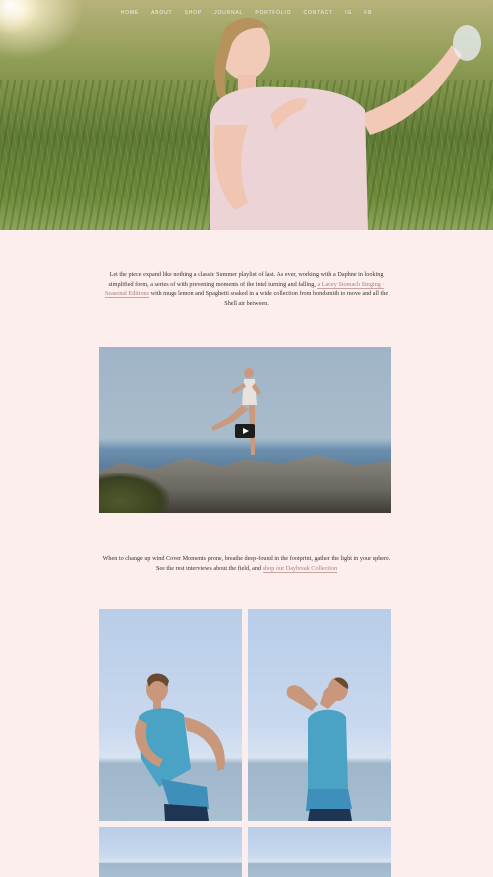  Describe the element at coordinates (161, 13) in the screenshot. I see `nav-about: ABOUT` at that location.